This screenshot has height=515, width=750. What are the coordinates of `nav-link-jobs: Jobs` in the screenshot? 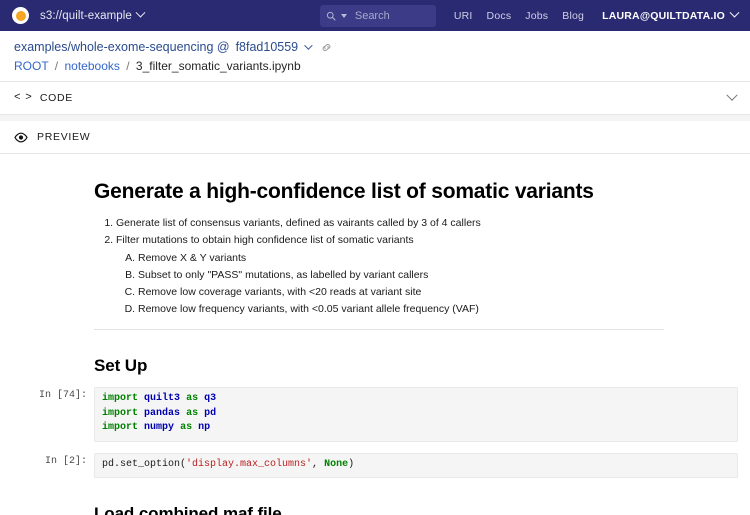 It's located at (536, 16).